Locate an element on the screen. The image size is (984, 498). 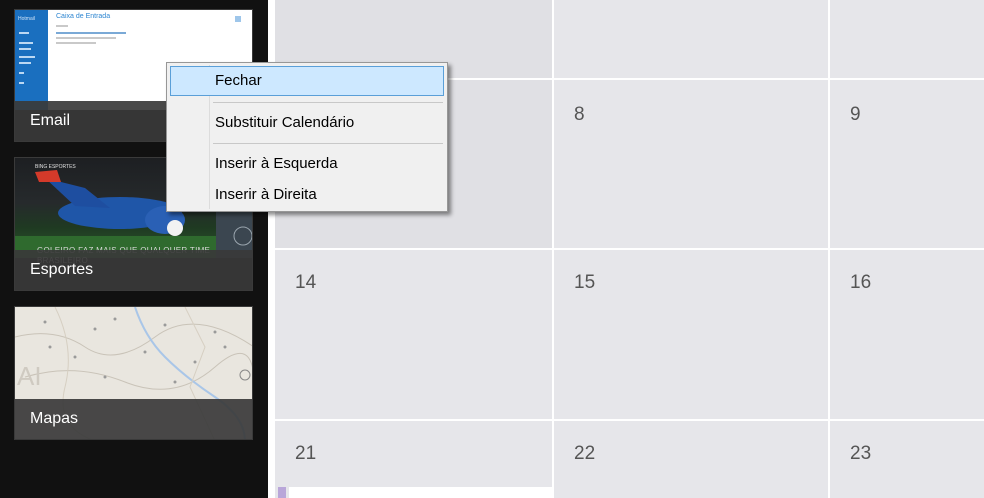
menu-item-label: Fechar is located at coordinates (238, 80).